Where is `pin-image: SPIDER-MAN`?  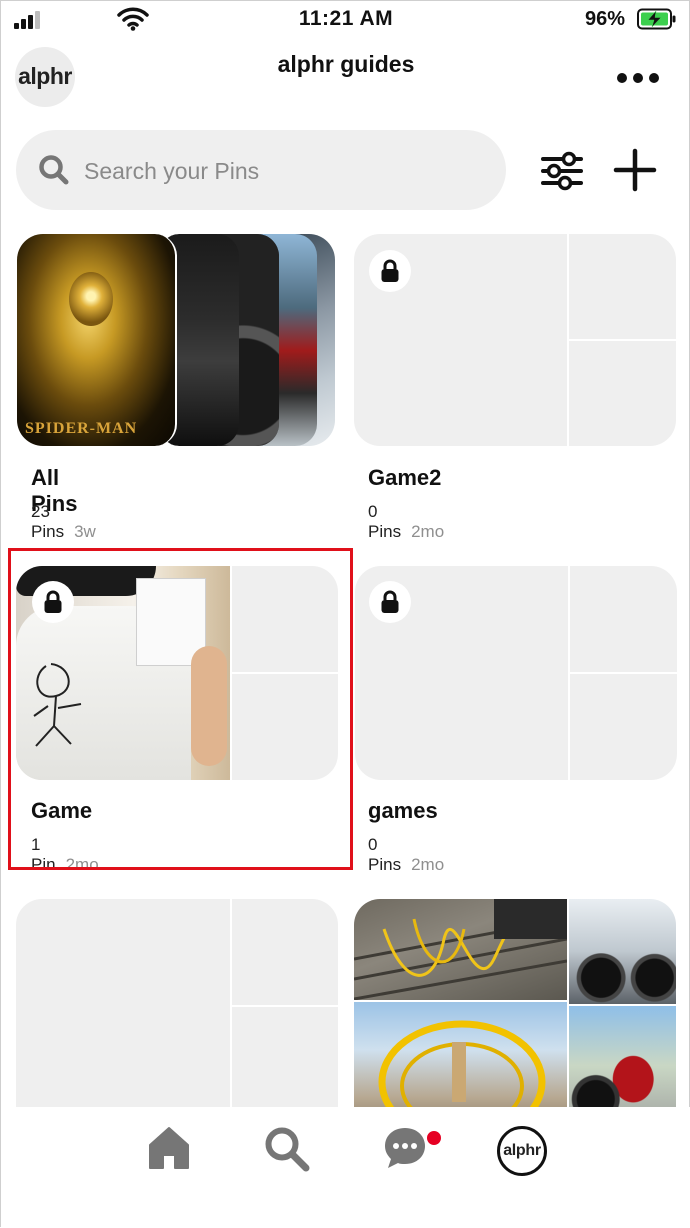 pin-image: SPIDER-MAN is located at coordinates (97, 340).